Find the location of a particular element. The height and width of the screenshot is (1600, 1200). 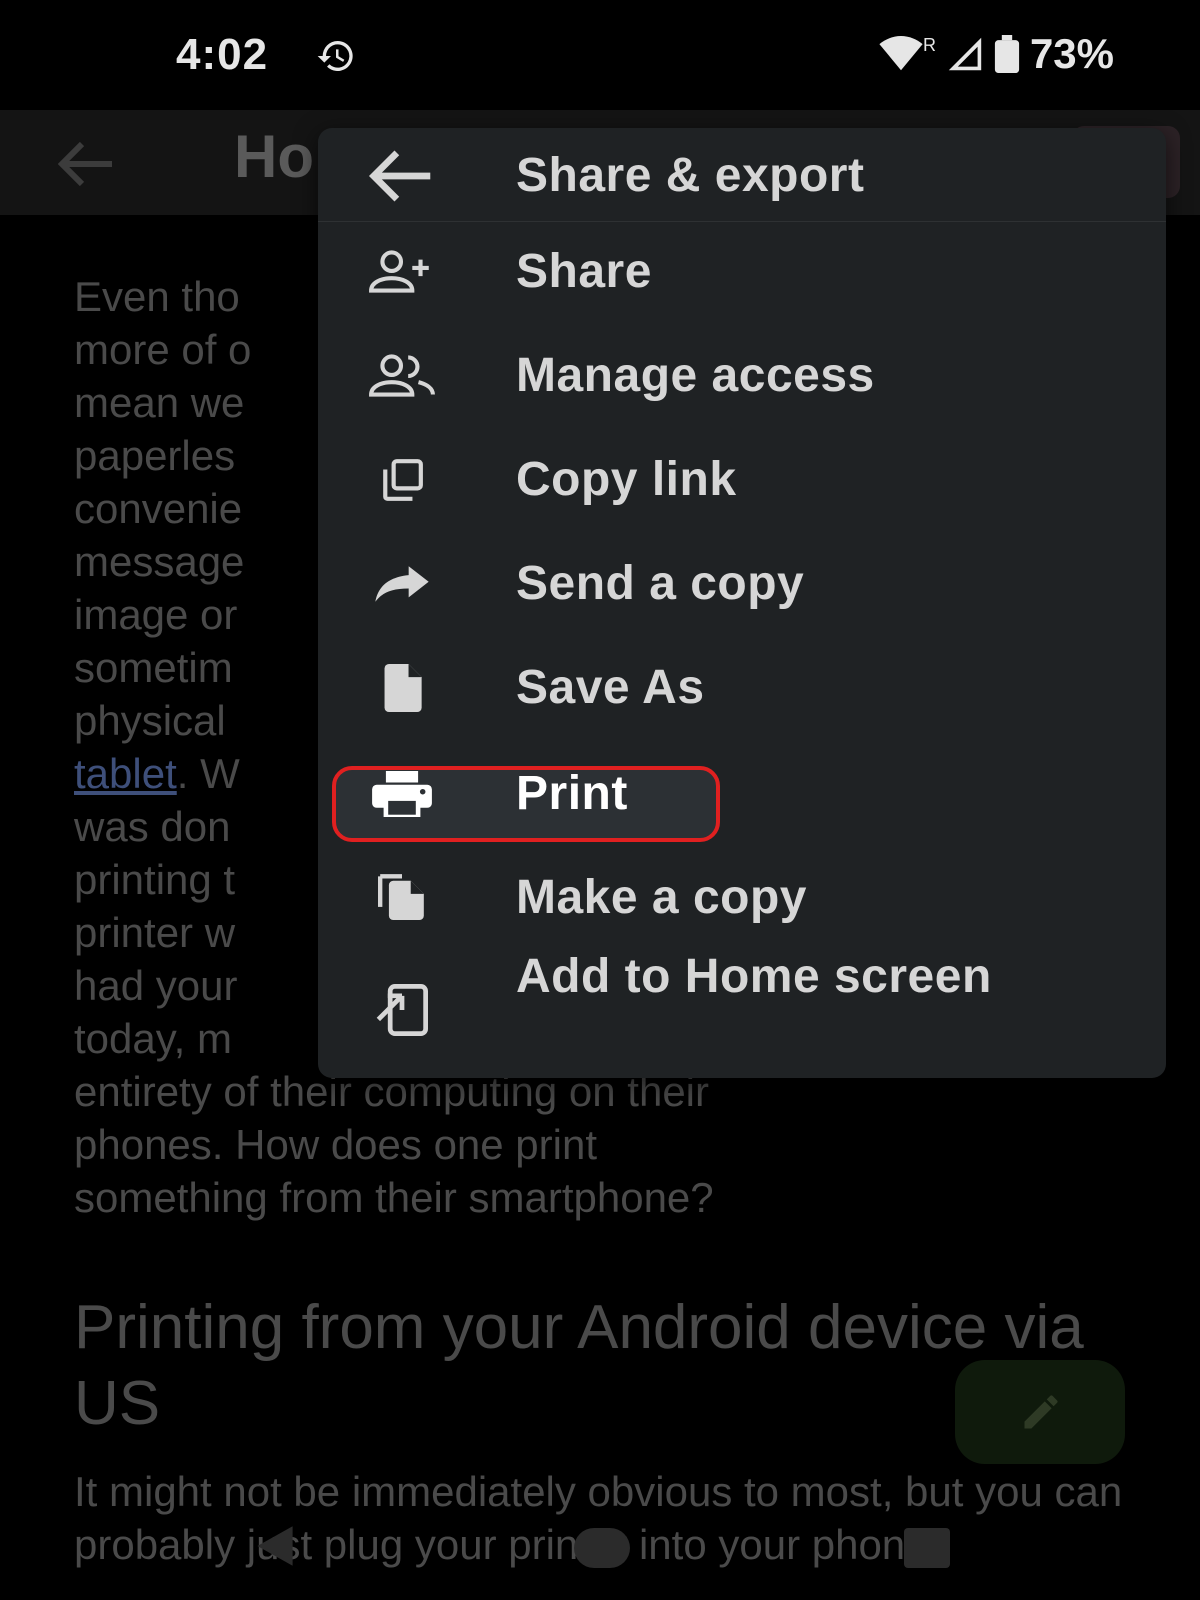

menu-item-save-as: Save As is located at coordinates (742, 690).